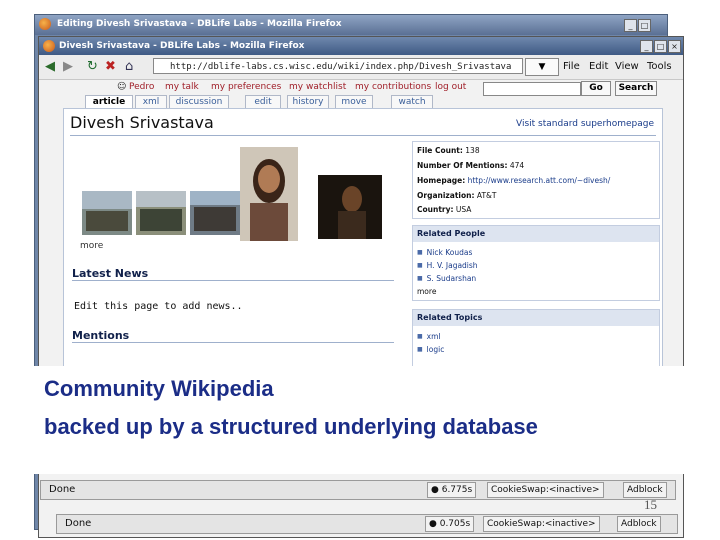 Image resolution: width=720 pixels, height=540 pixels. What do you see at coordinates (199, 101) in the screenshot?
I see `tab-discussion: discussion` at bounding box center [199, 101].